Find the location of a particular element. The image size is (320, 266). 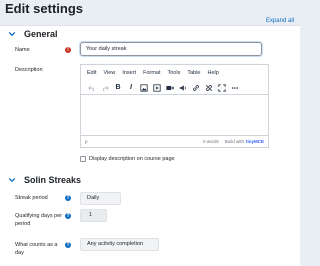

streak-period-label: Streak period is located at coordinates (31, 198).